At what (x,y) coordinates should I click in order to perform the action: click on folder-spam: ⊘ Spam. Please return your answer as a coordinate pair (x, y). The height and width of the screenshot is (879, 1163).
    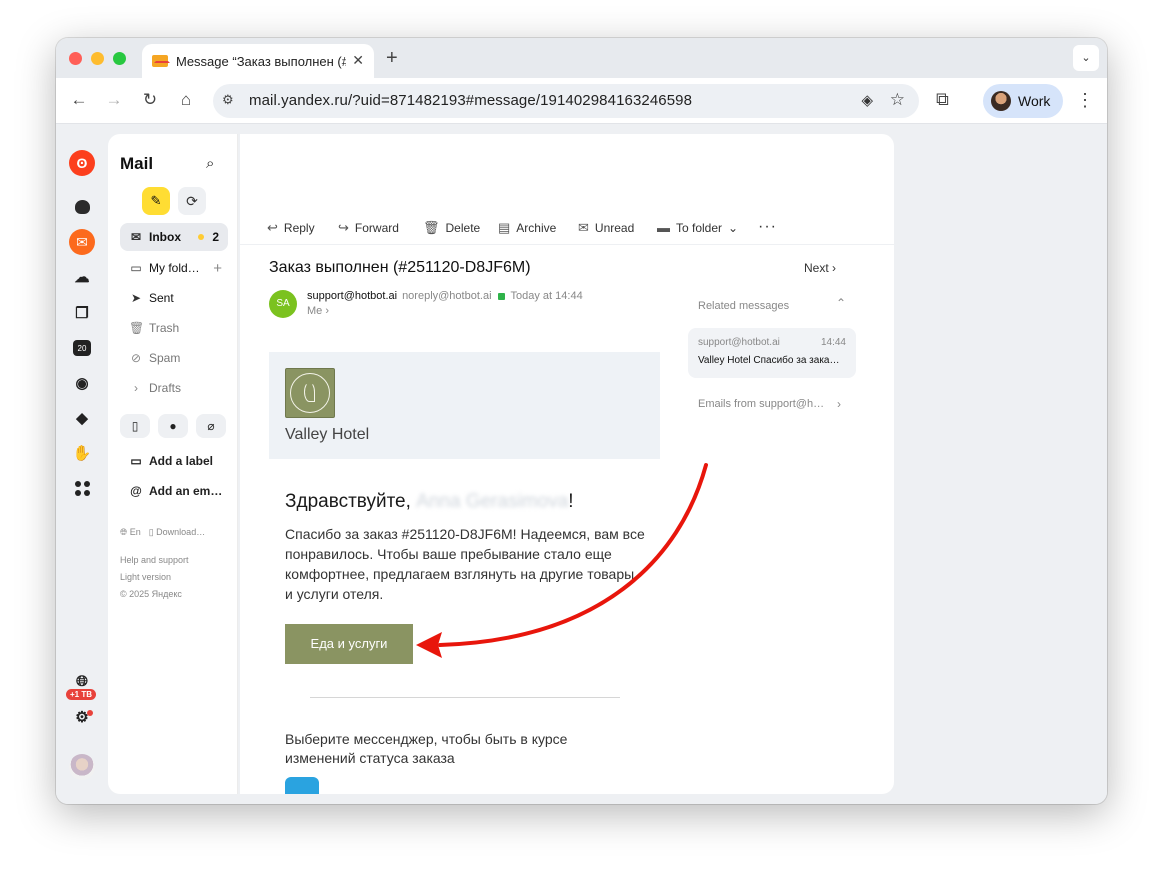
    Looking at the image, I should click on (174, 358).